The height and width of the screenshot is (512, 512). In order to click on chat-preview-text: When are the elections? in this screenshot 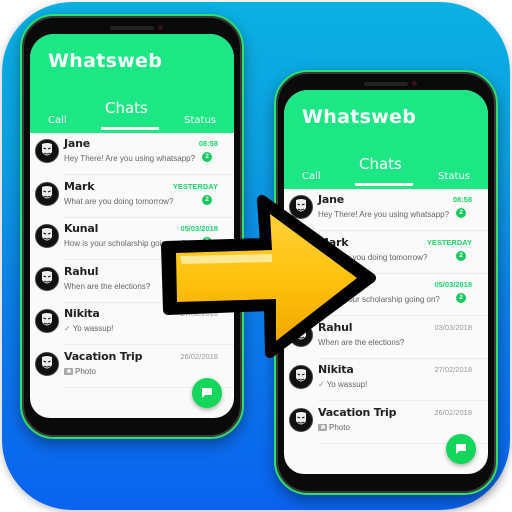, I will do `click(107, 286)`.